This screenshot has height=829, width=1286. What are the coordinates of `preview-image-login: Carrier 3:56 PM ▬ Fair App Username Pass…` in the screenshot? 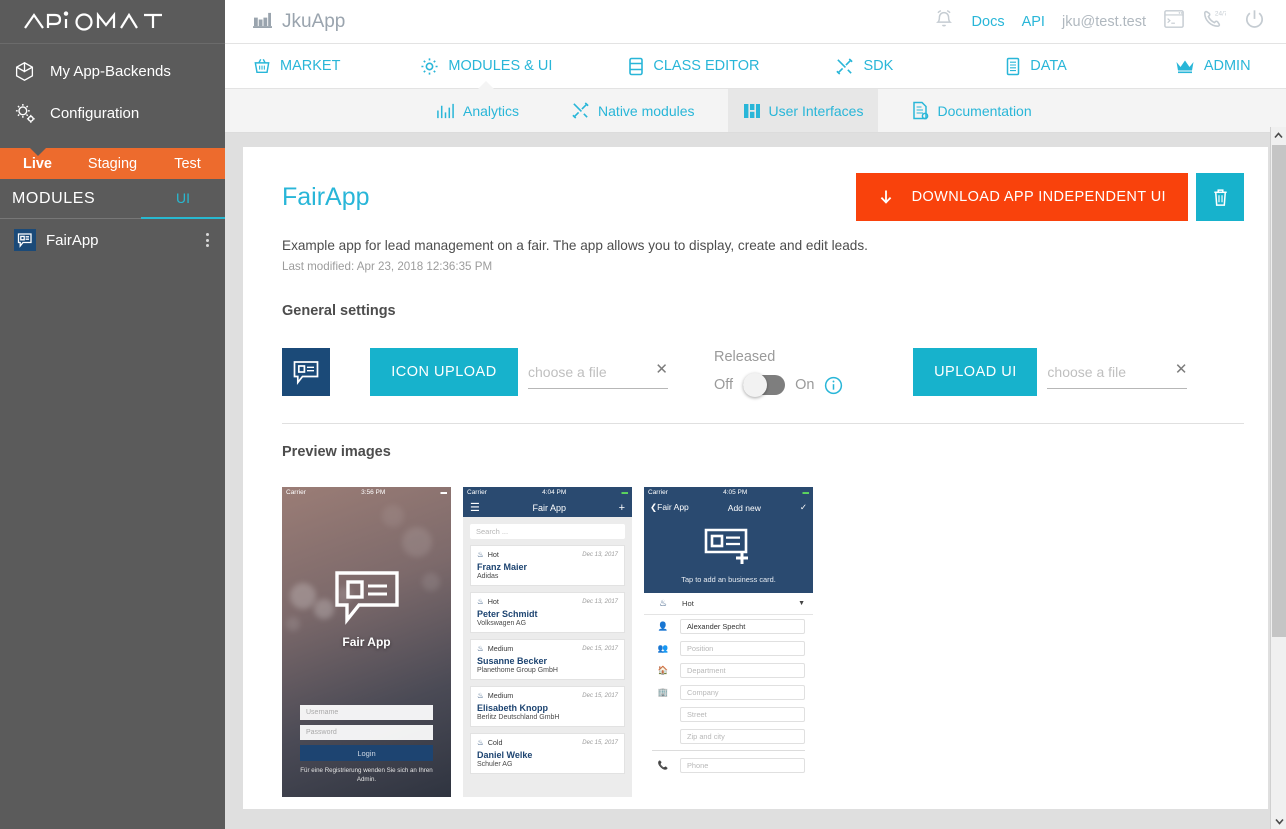 It's located at (366, 642).